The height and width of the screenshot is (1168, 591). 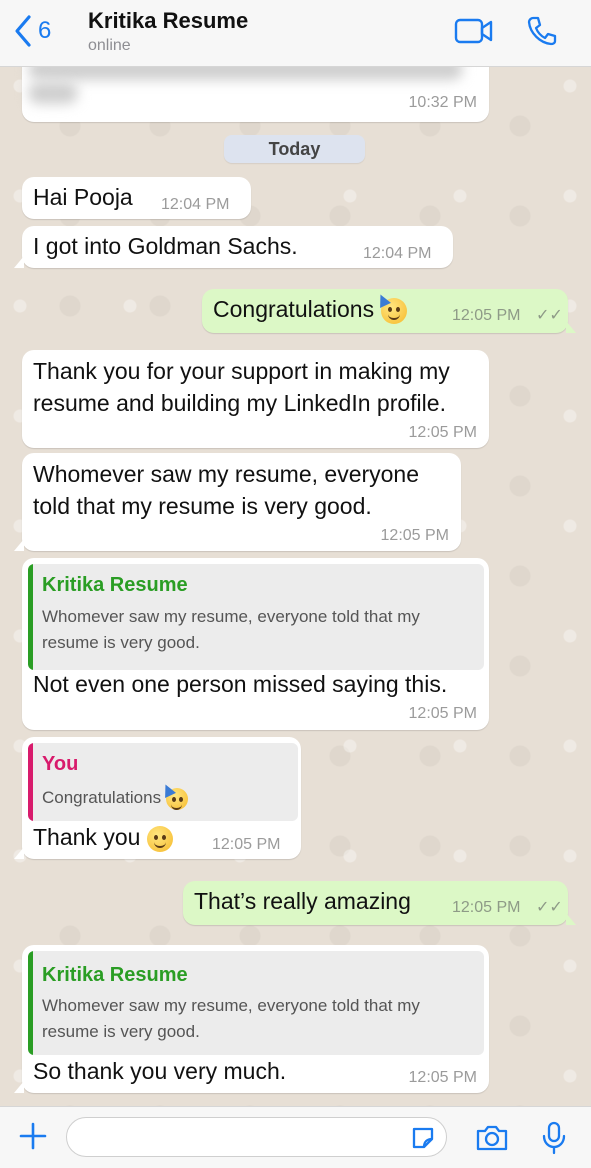 I want to click on message-text-content: Congratulations, so click(x=294, y=309).